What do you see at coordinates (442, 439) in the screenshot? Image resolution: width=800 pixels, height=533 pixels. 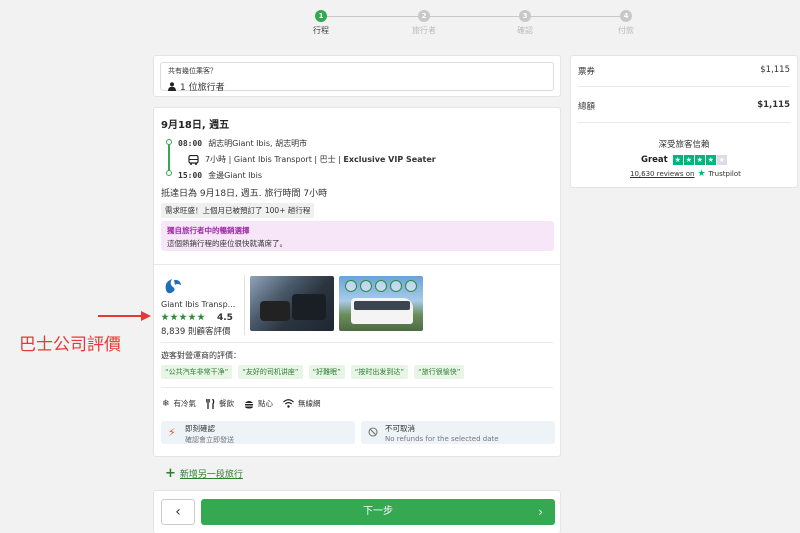 I see `policy-subtitle: No refunds for the selected date` at bounding box center [442, 439].